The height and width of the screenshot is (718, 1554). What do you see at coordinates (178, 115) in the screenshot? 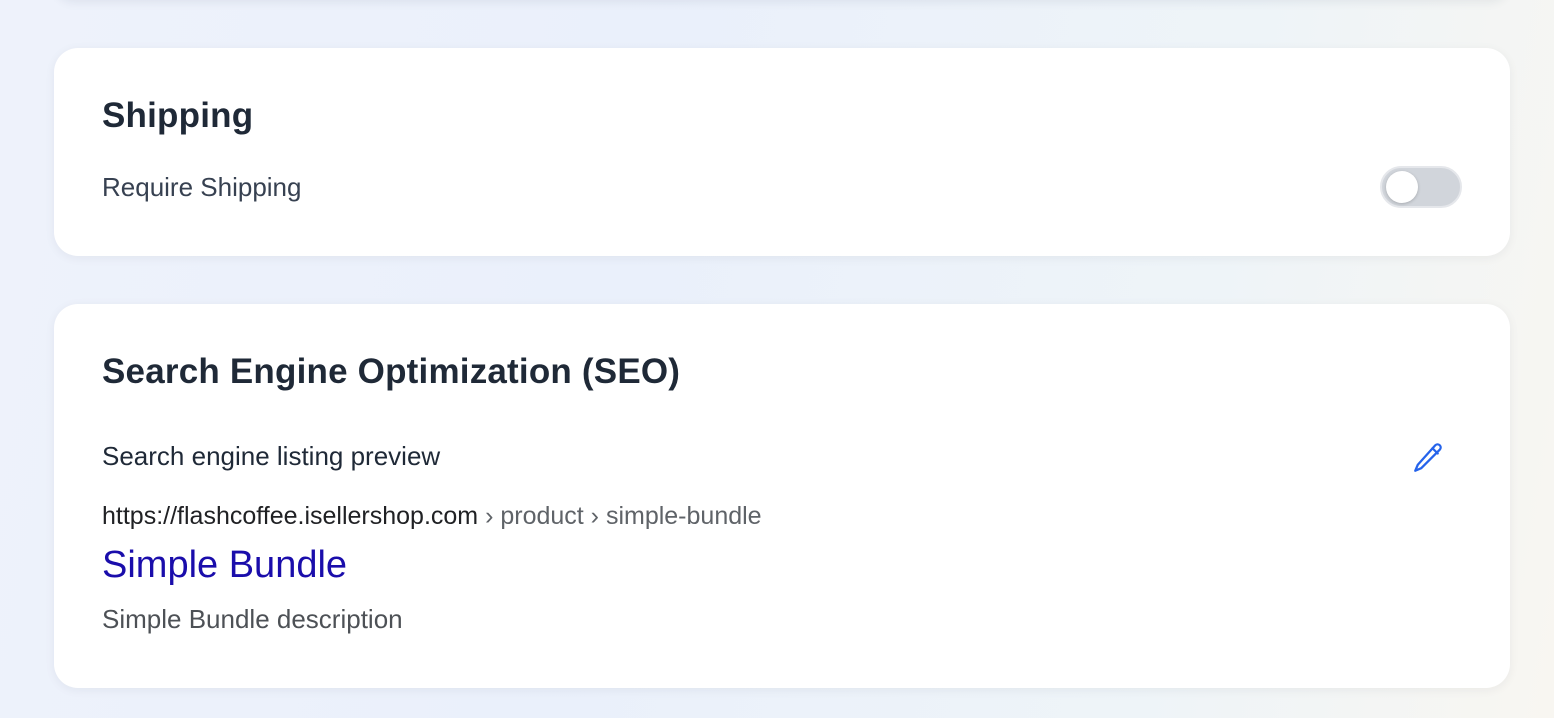
I see `shipping-title: Shipping` at bounding box center [178, 115].